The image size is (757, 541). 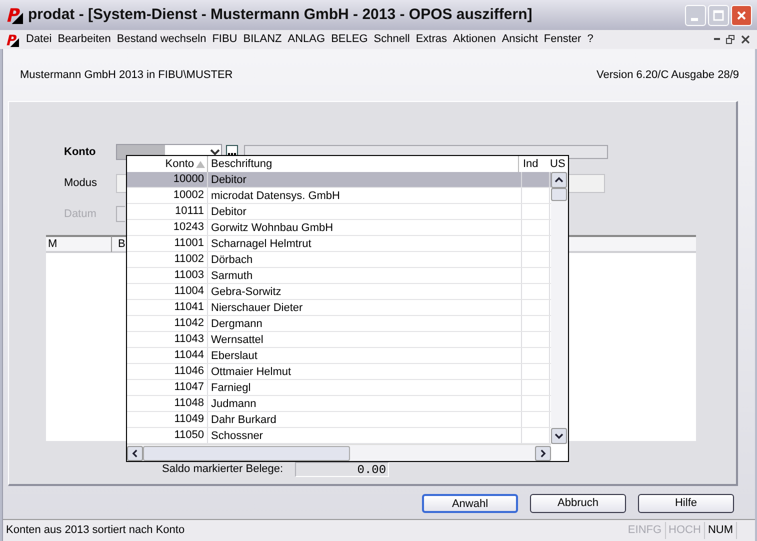 What do you see at coordinates (262, 39) in the screenshot?
I see `menu-item: BILANZ` at bounding box center [262, 39].